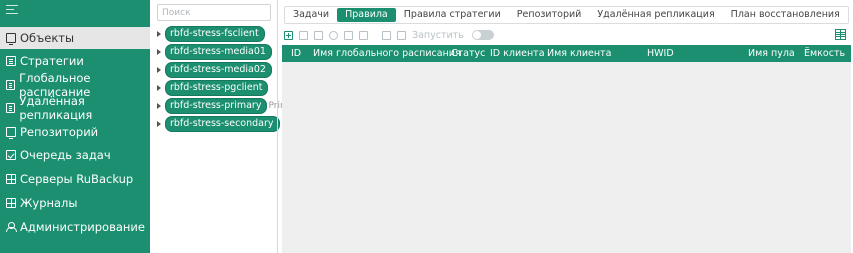 This screenshot has height=253, width=853. What do you see at coordinates (468, 53) in the screenshot?
I see `column-header-status: Статус` at bounding box center [468, 53].